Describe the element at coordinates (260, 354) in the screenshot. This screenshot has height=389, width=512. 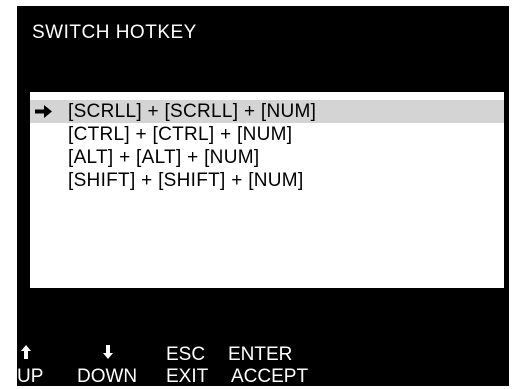
I see `enter-key: ENTER` at that location.